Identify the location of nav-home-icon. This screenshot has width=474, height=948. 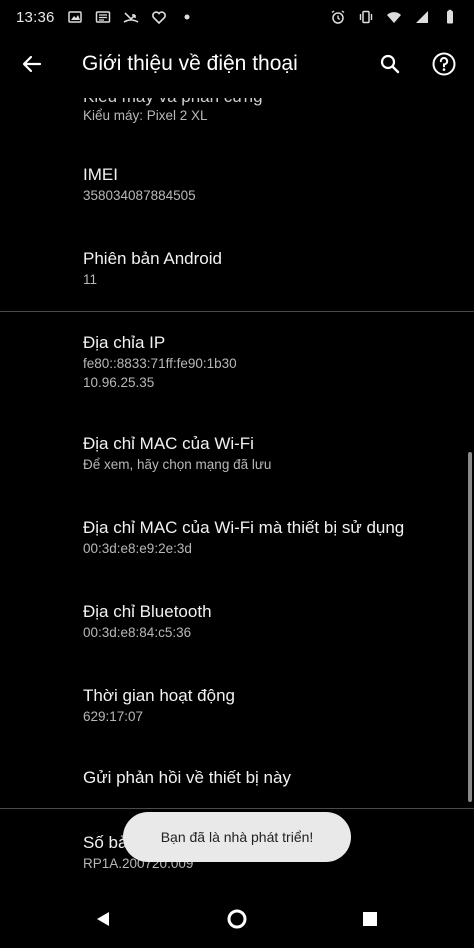
(237, 921).